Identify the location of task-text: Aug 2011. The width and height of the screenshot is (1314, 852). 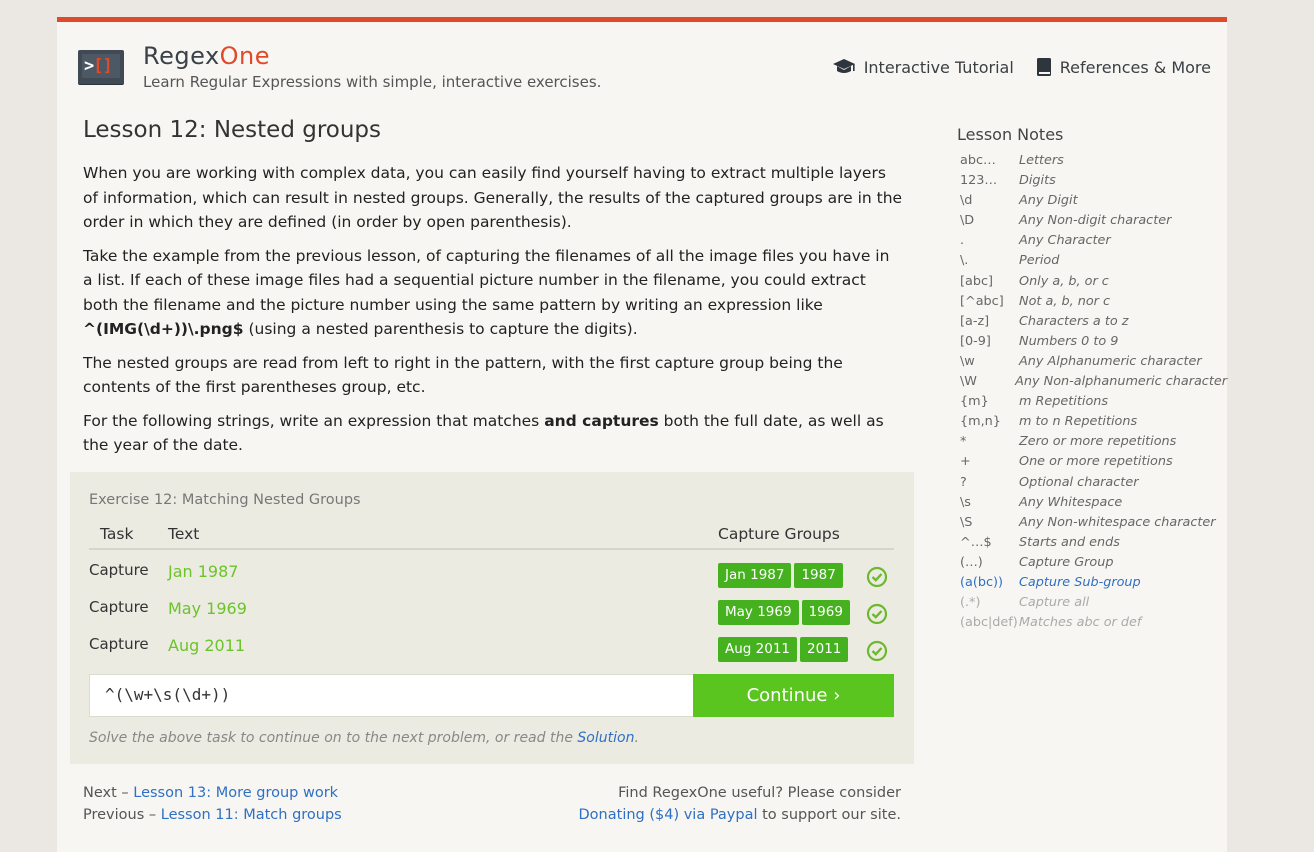
(207, 645).